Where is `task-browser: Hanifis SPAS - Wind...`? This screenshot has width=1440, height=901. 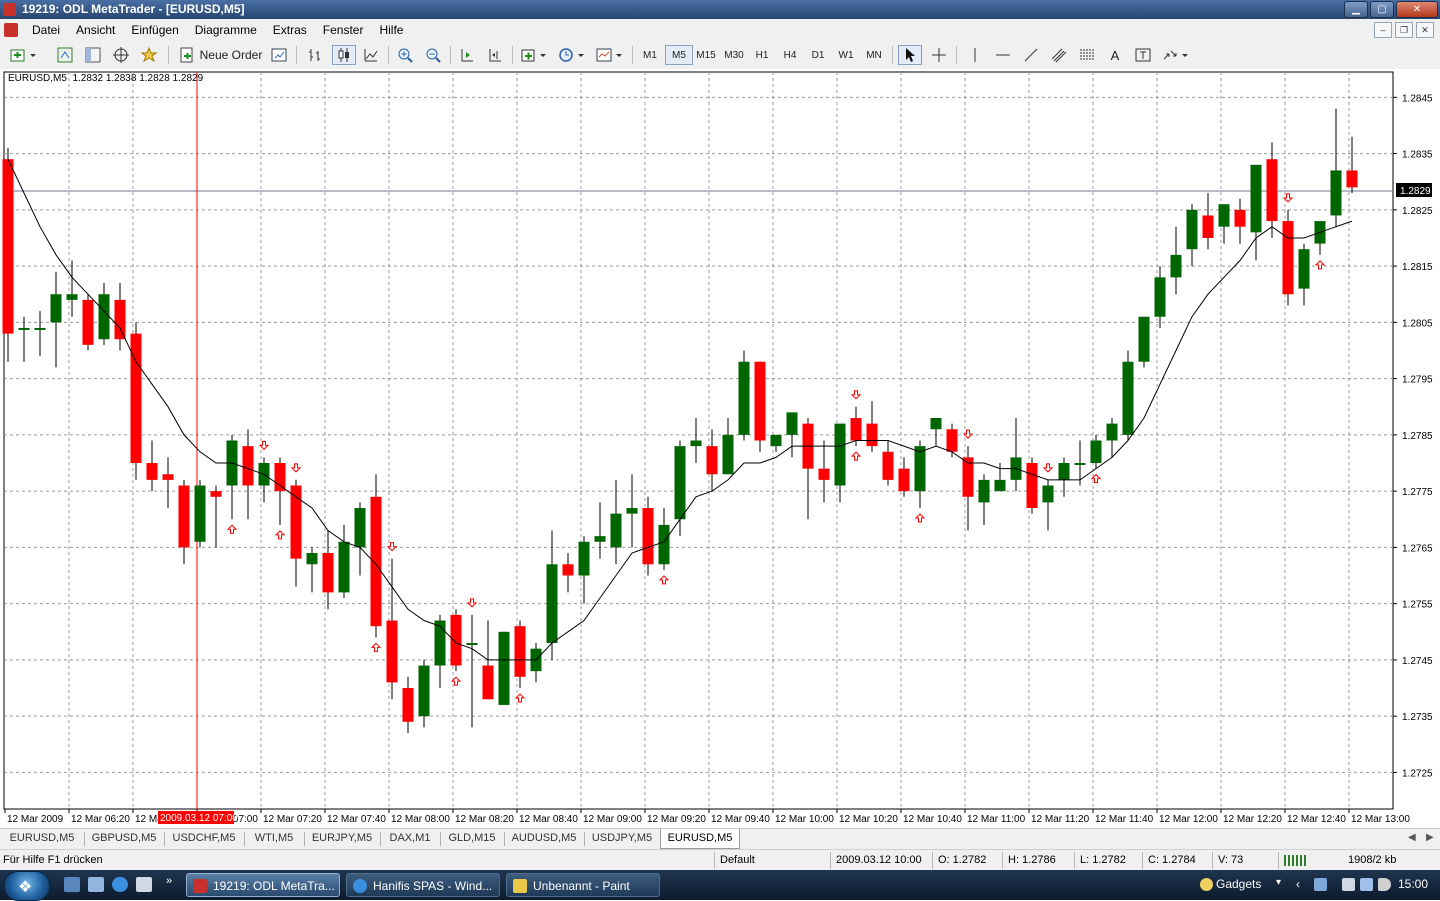
task-browser: Hanifis SPAS - Wind... is located at coordinates (423, 885).